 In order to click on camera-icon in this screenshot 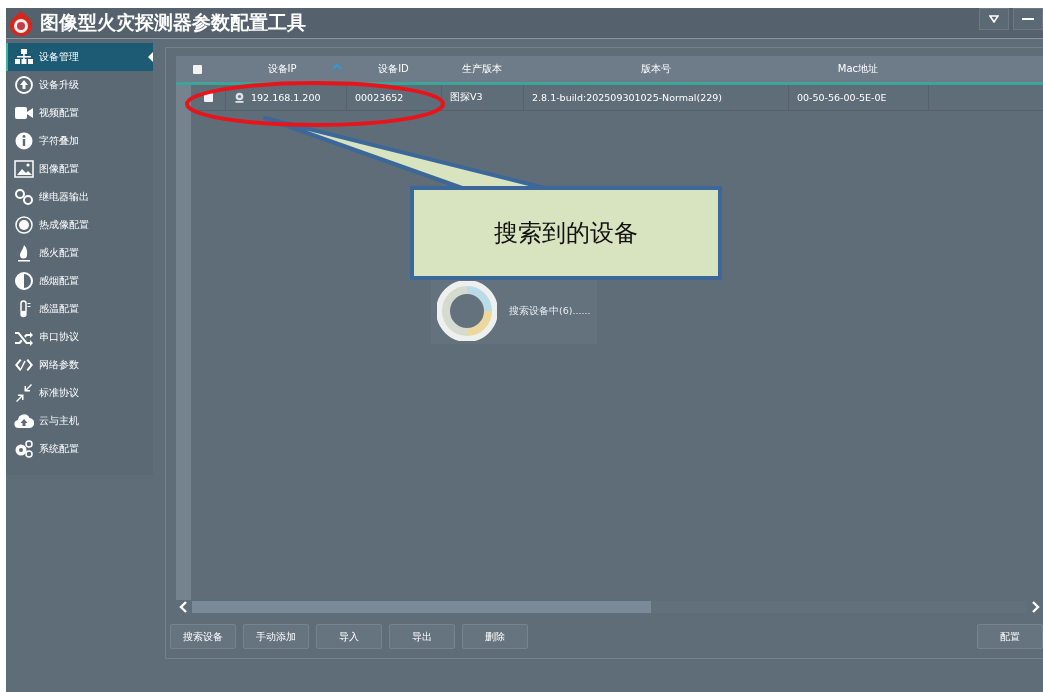, I will do `click(239, 97)`.